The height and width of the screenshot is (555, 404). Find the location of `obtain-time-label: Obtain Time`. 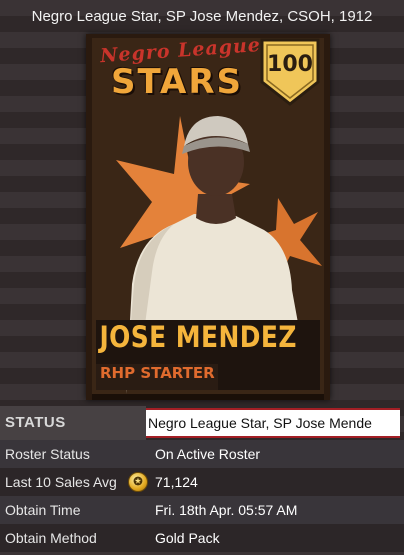

obtain-time-label: Obtain Time is located at coordinates (43, 510).